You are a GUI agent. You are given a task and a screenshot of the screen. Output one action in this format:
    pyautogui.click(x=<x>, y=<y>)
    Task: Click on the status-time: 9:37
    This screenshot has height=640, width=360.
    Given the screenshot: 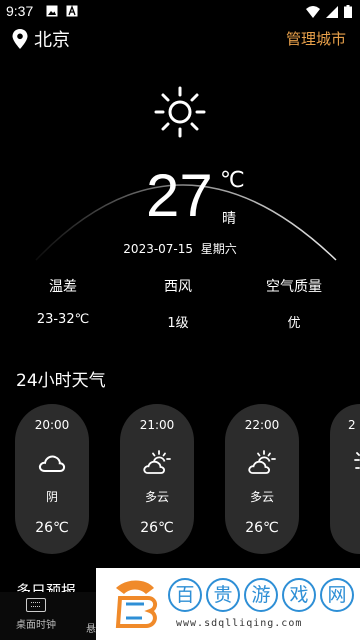 What is the action you would take?
    pyautogui.click(x=20, y=11)
    